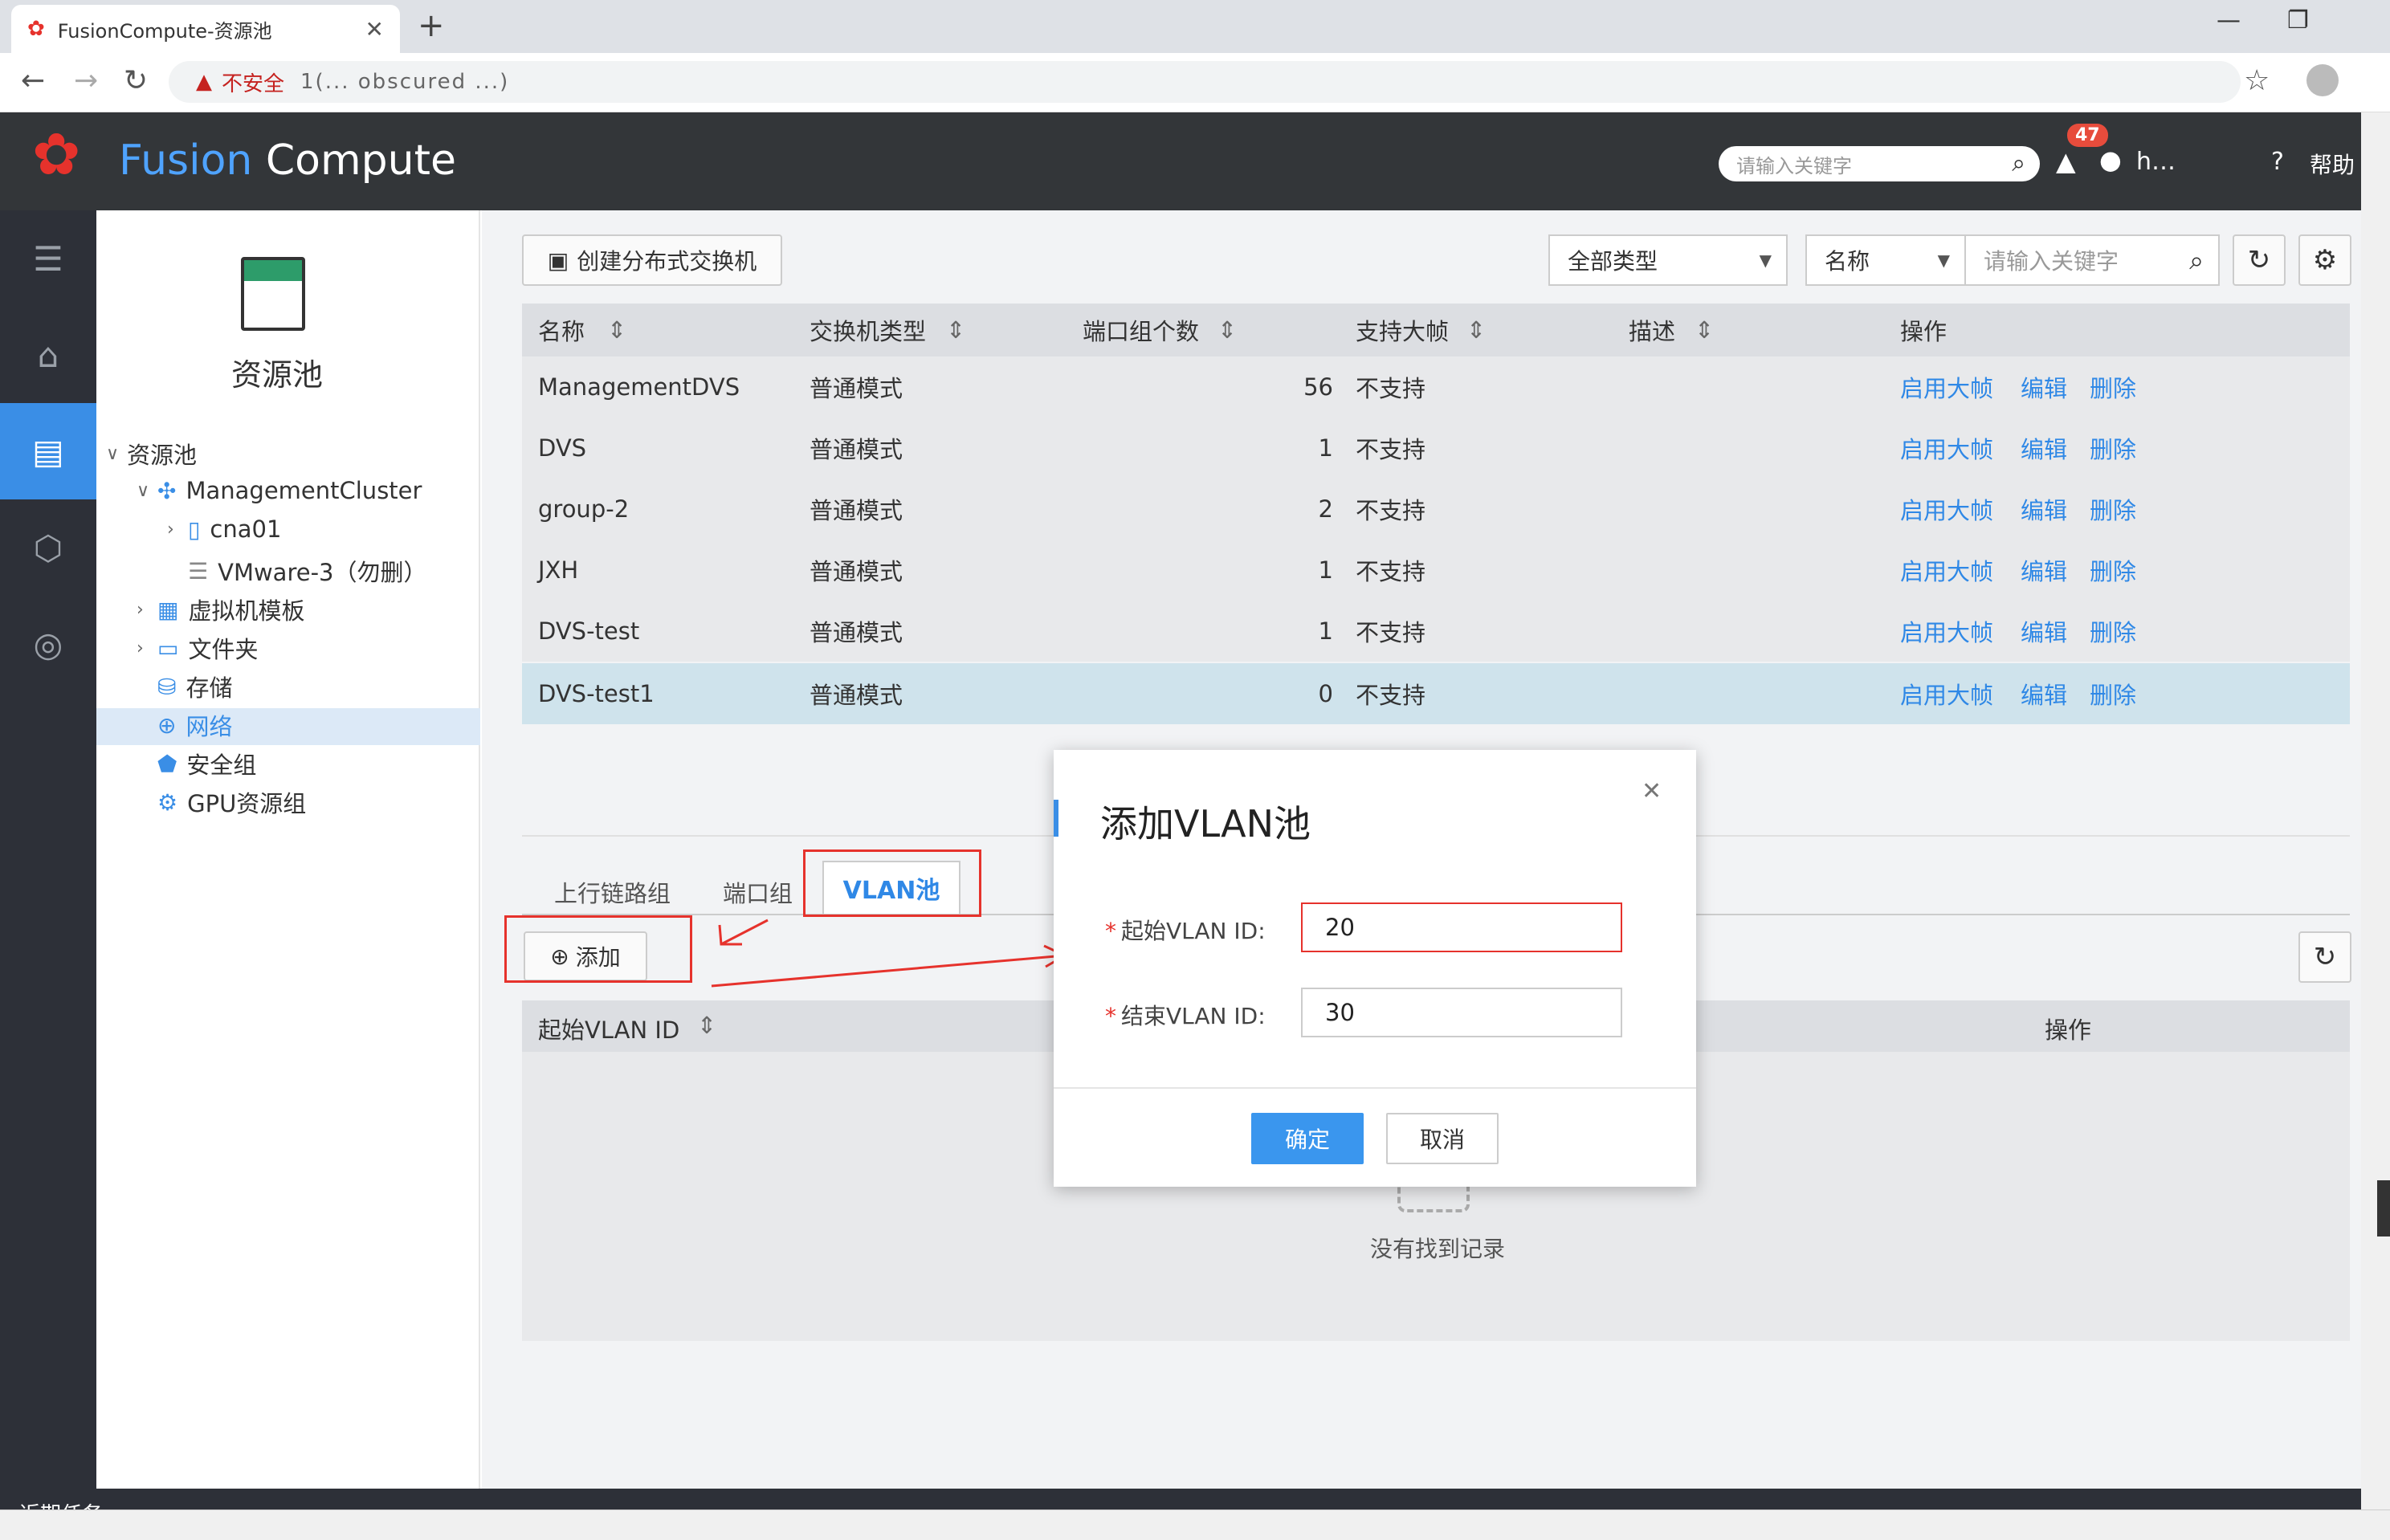 The width and height of the screenshot is (2390, 1540). What do you see at coordinates (1436, 448) in the screenshot?
I see `table-row: DVS 普通模式 1 不支持 启用大帧 编辑 删除` at bounding box center [1436, 448].